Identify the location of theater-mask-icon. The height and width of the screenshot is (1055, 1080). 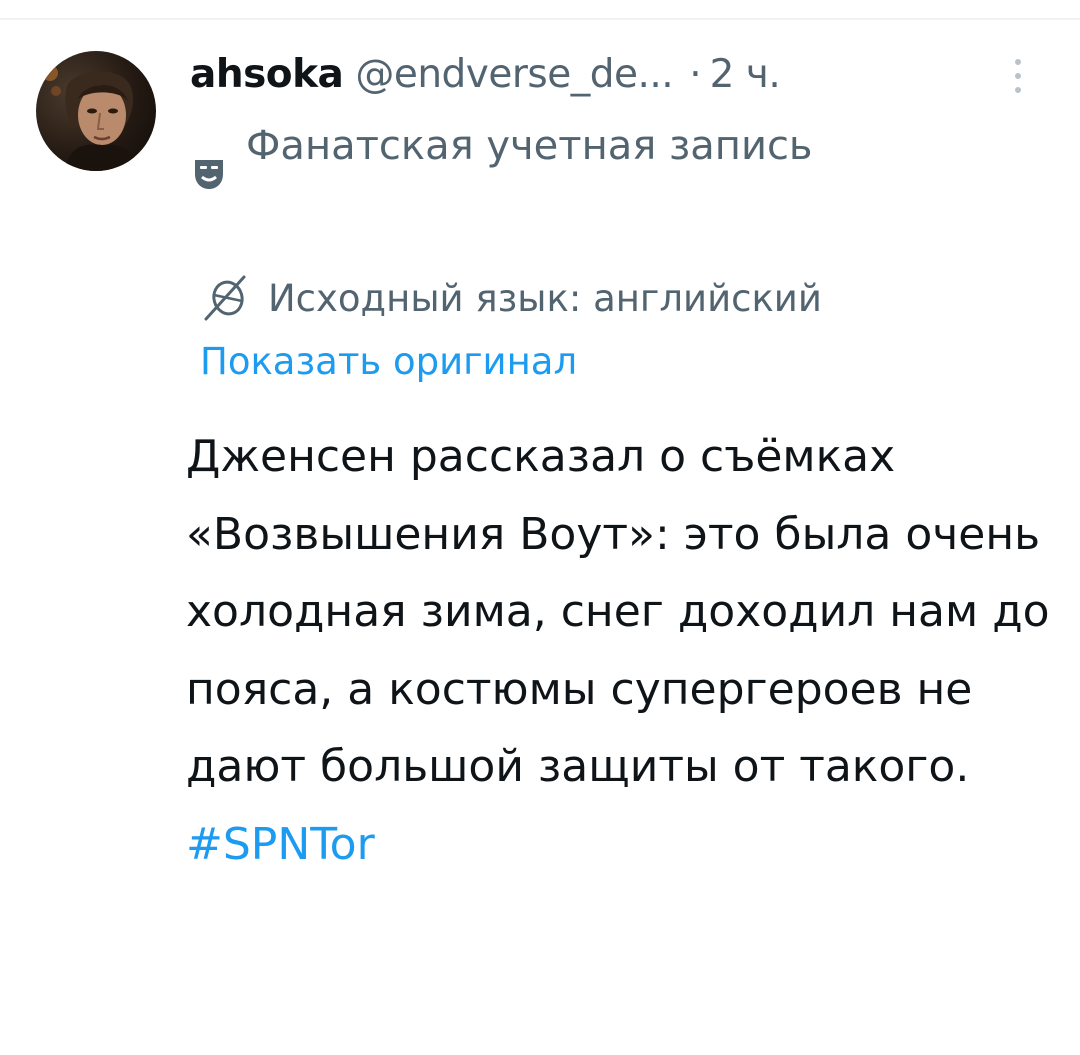
(209, 174).